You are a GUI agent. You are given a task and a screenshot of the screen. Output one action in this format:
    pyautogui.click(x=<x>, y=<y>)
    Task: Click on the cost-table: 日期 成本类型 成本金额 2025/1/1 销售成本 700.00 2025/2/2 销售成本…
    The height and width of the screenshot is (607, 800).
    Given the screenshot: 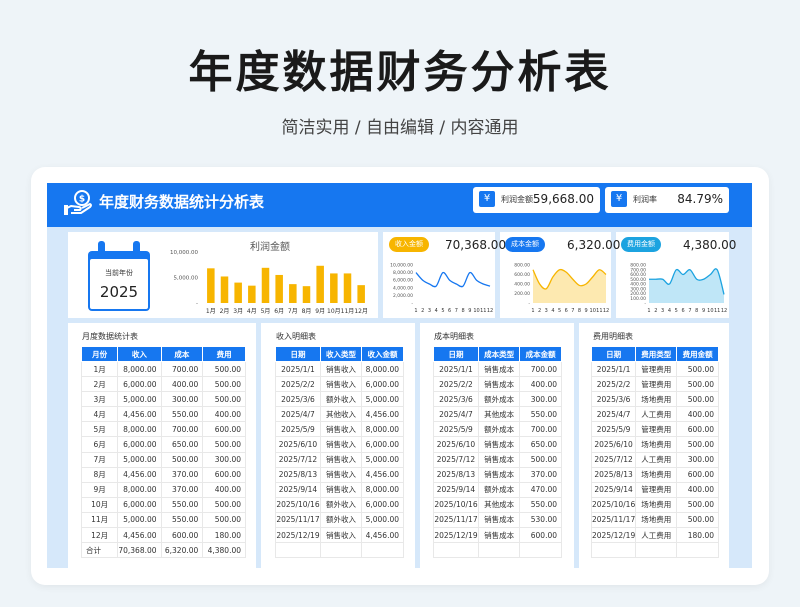 What is the action you would take?
    pyautogui.click(x=497, y=452)
    